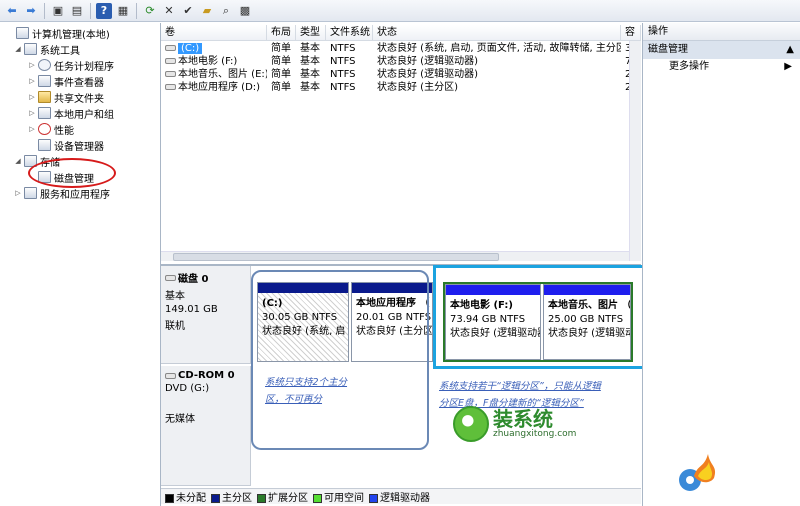 This screenshot has height=506, width=800. What do you see at coordinates (206, 426) in the screenshot?
I see `cdrom-label: CD-ROM 0 DVD (G:) 无媒体` at bounding box center [206, 426].